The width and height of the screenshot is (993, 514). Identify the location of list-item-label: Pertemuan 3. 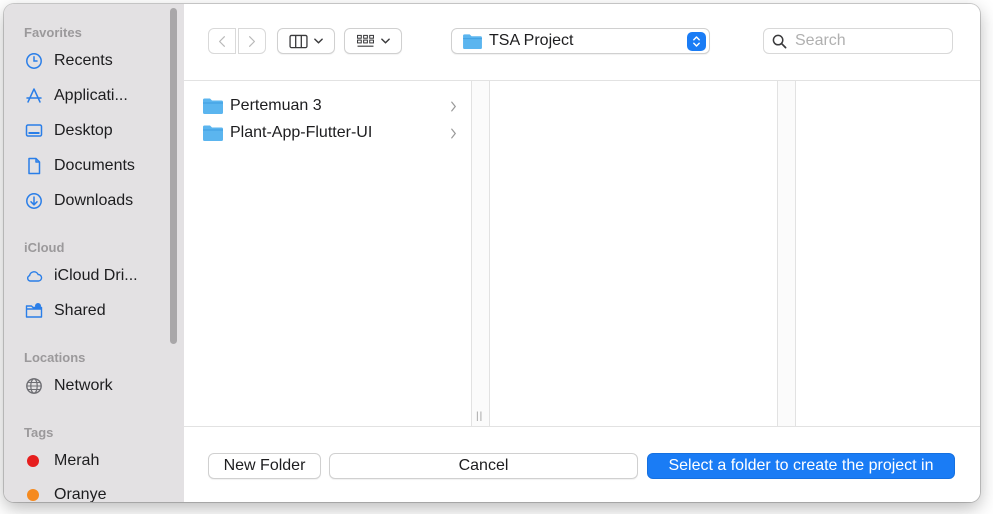
(276, 105).